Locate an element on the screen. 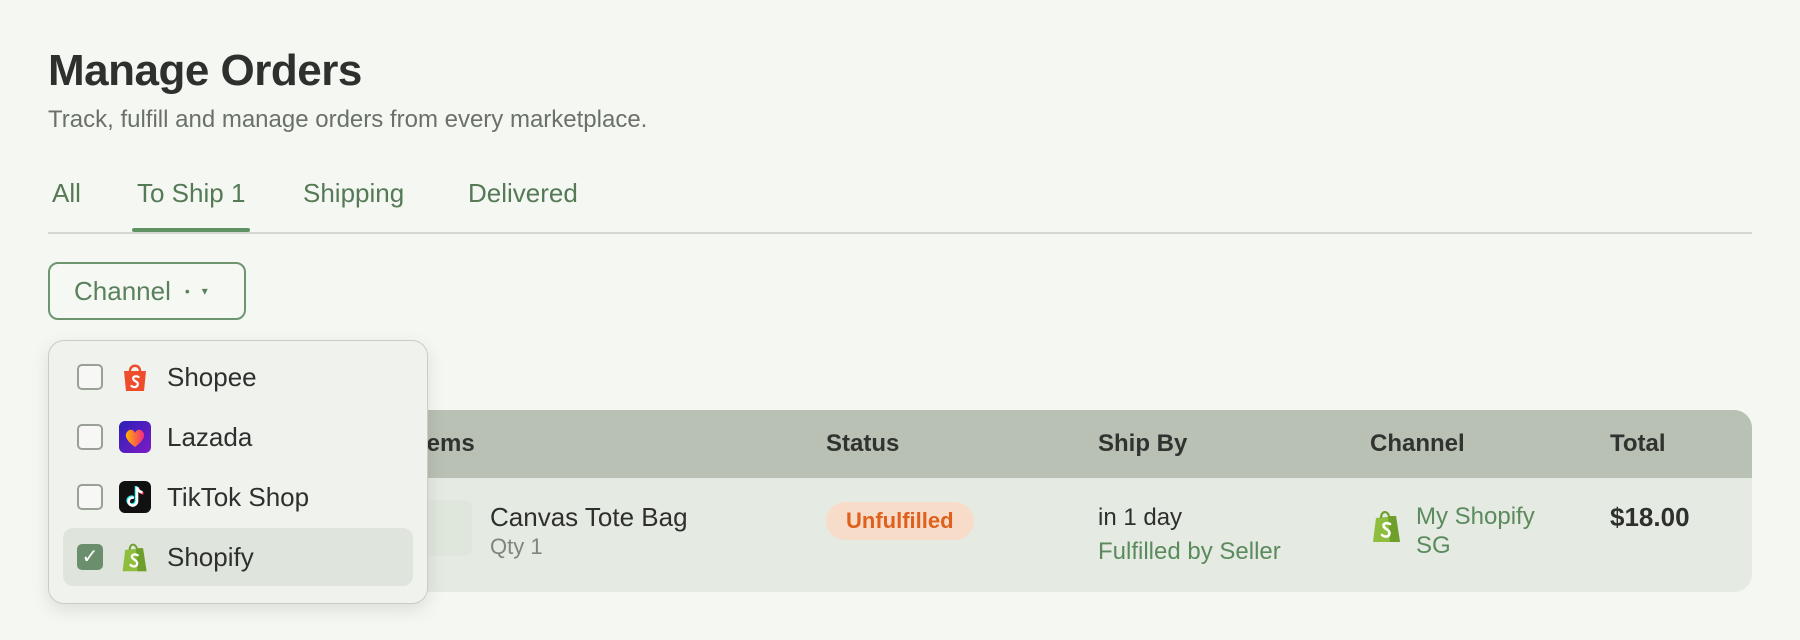 The width and height of the screenshot is (1800, 640). channel-store-name: My Shopify SG is located at coordinates (1496, 531).